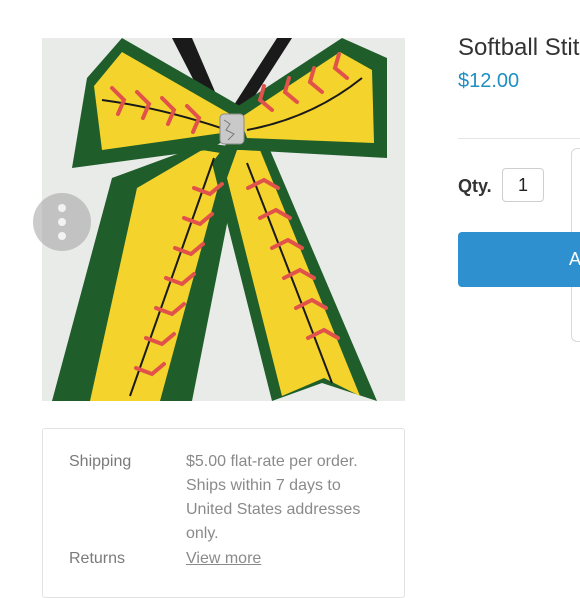 The width and height of the screenshot is (580, 598). Describe the element at coordinates (100, 461) in the screenshot. I see `shipping-label: Shipping` at that location.